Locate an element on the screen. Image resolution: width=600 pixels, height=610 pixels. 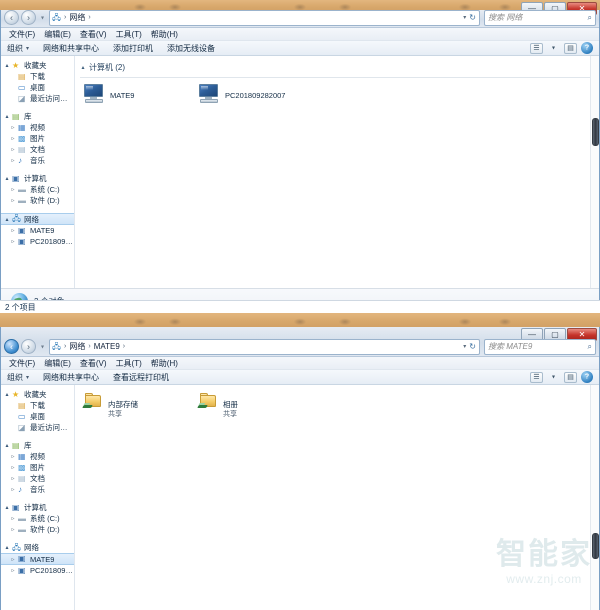
sidebar-item-最近访问的位置: ◪ 最近访问的位置 is located at coordinates (37, 98).